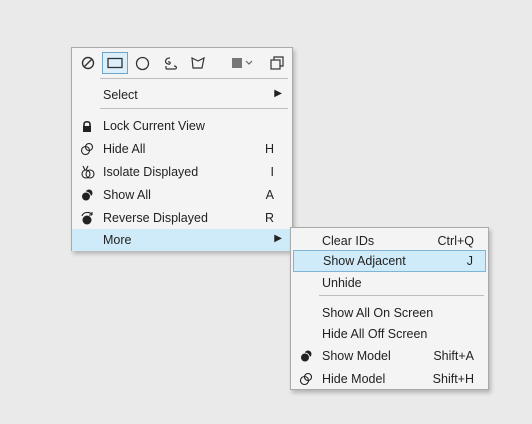  What do you see at coordinates (469, 261) in the screenshot?
I see `menu-item-shortcut: J` at bounding box center [469, 261].